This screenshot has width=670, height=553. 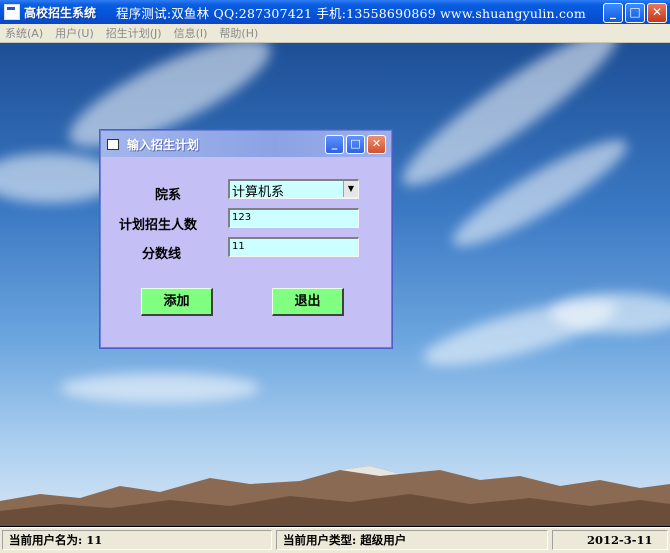 What do you see at coordinates (238, 246) in the screenshot?
I see `score-value: 11` at bounding box center [238, 246].